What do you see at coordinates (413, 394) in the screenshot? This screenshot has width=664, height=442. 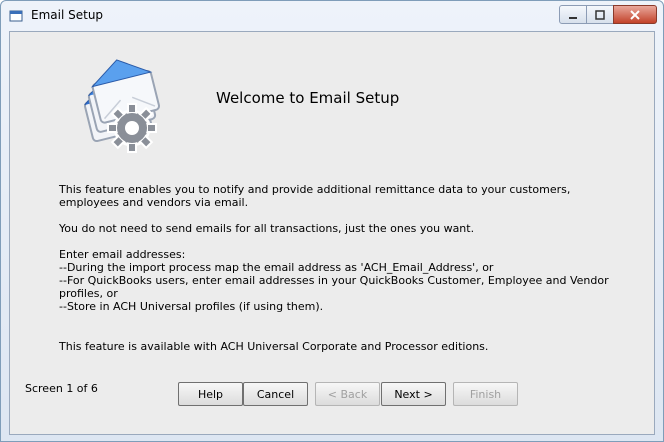 I see `next-button: Next >` at bounding box center [413, 394].